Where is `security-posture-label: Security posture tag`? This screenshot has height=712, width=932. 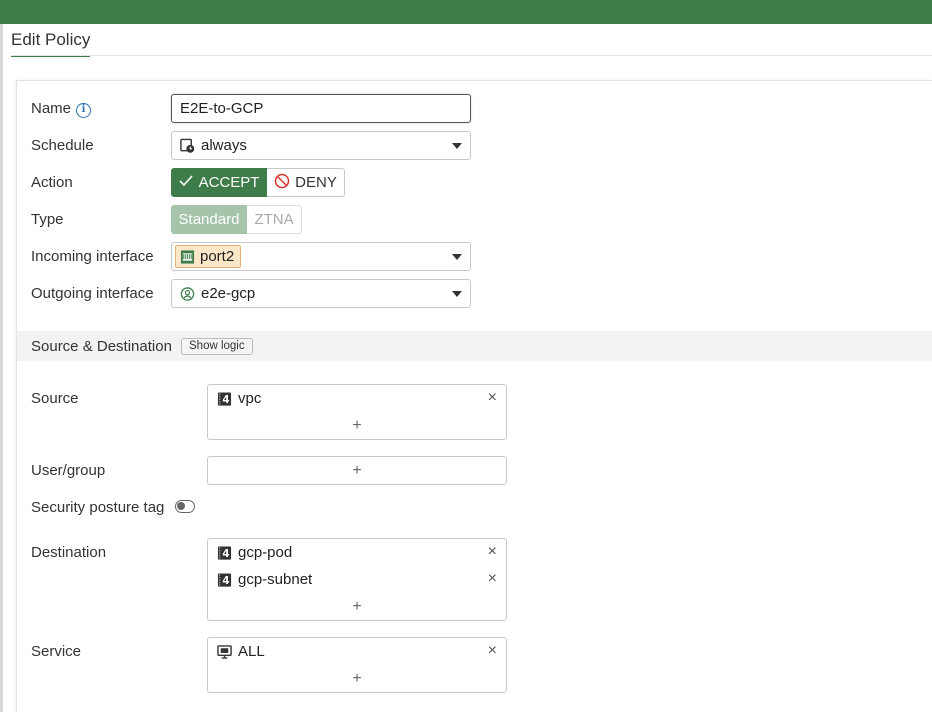 security-posture-label: Security posture tag is located at coordinates (98, 507).